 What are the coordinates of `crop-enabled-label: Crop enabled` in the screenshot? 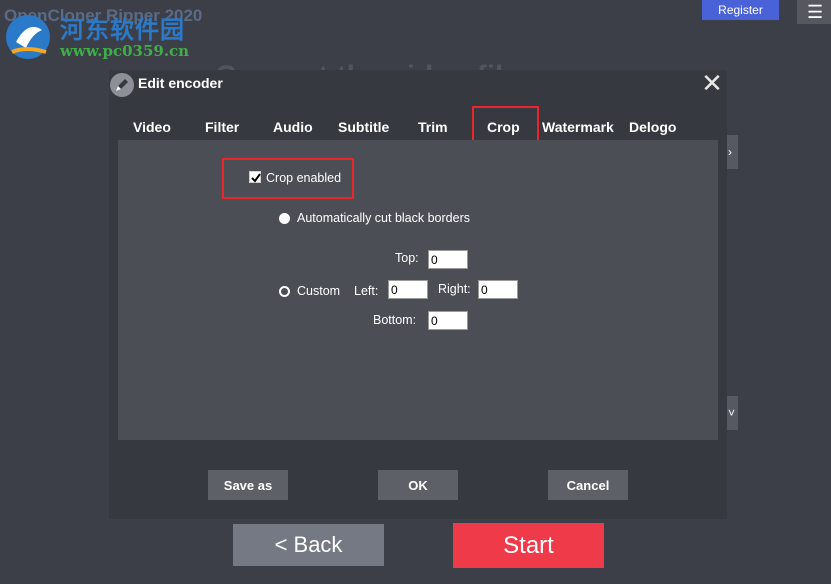 It's located at (303, 178).